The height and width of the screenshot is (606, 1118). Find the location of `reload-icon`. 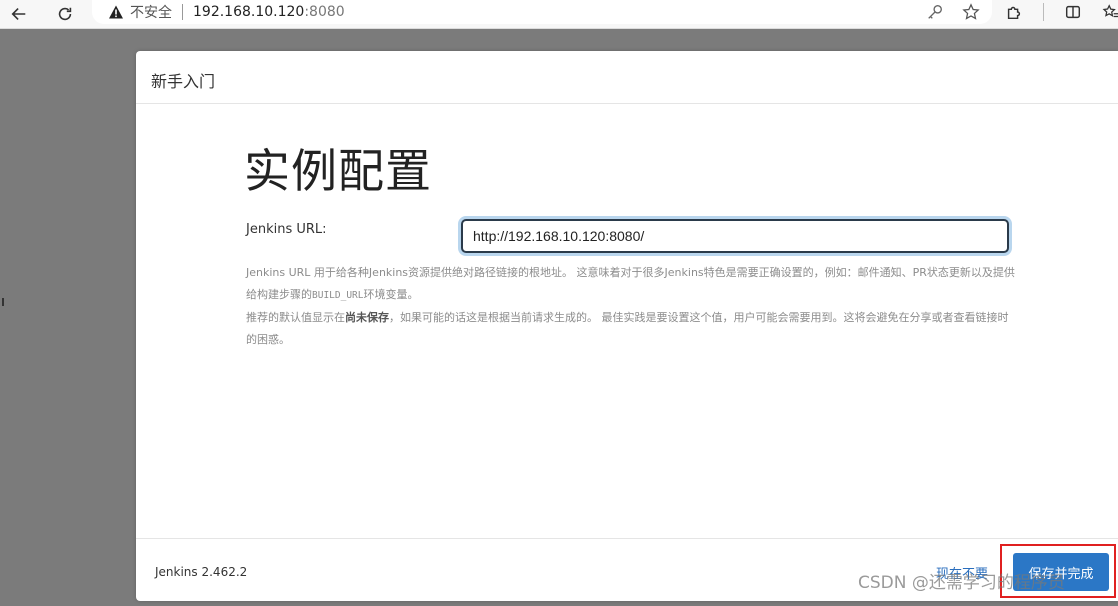

reload-icon is located at coordinates (65, 14).